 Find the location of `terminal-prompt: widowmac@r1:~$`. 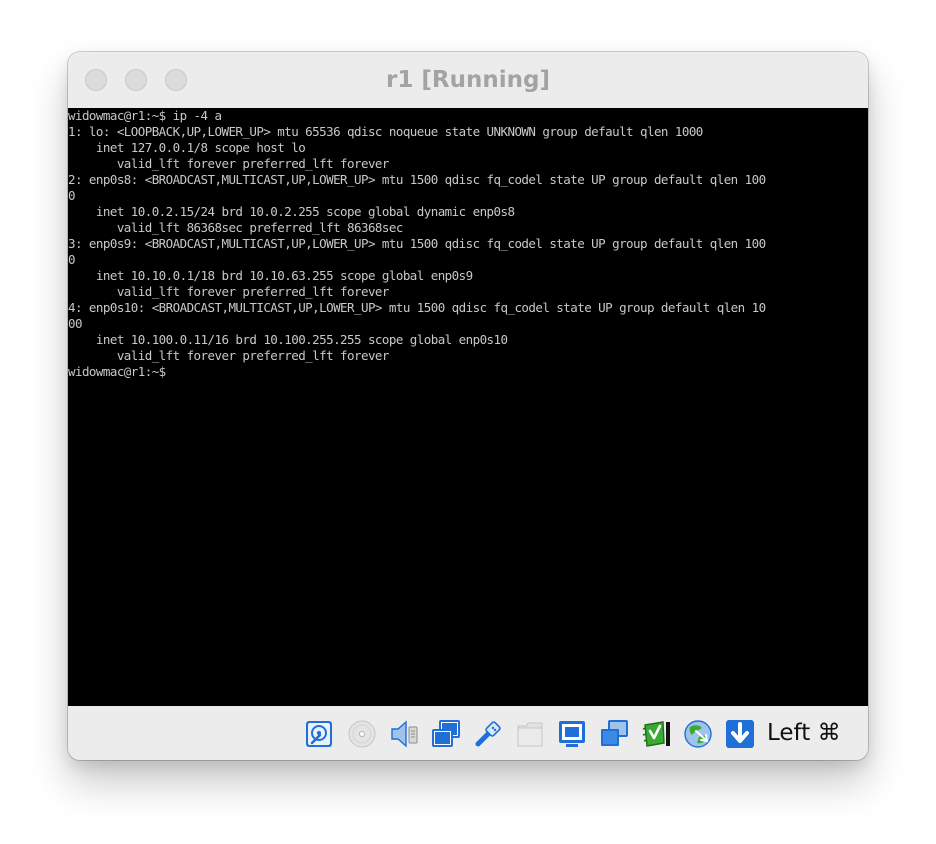

terminal-prompt: widowmac@r1:~$ is located at coordinates (117, 371).